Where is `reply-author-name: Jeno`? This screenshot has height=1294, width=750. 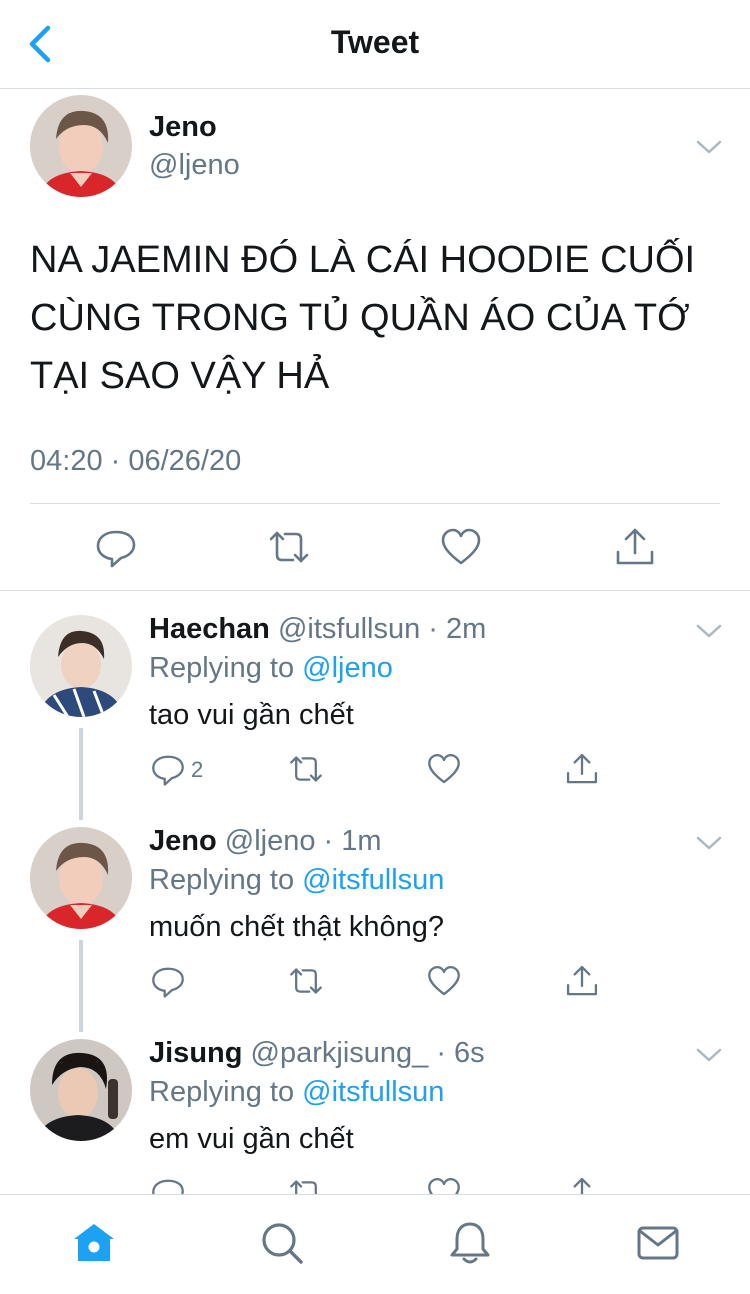
reply-author-name: Jeno is located at coordinates (183, 841).